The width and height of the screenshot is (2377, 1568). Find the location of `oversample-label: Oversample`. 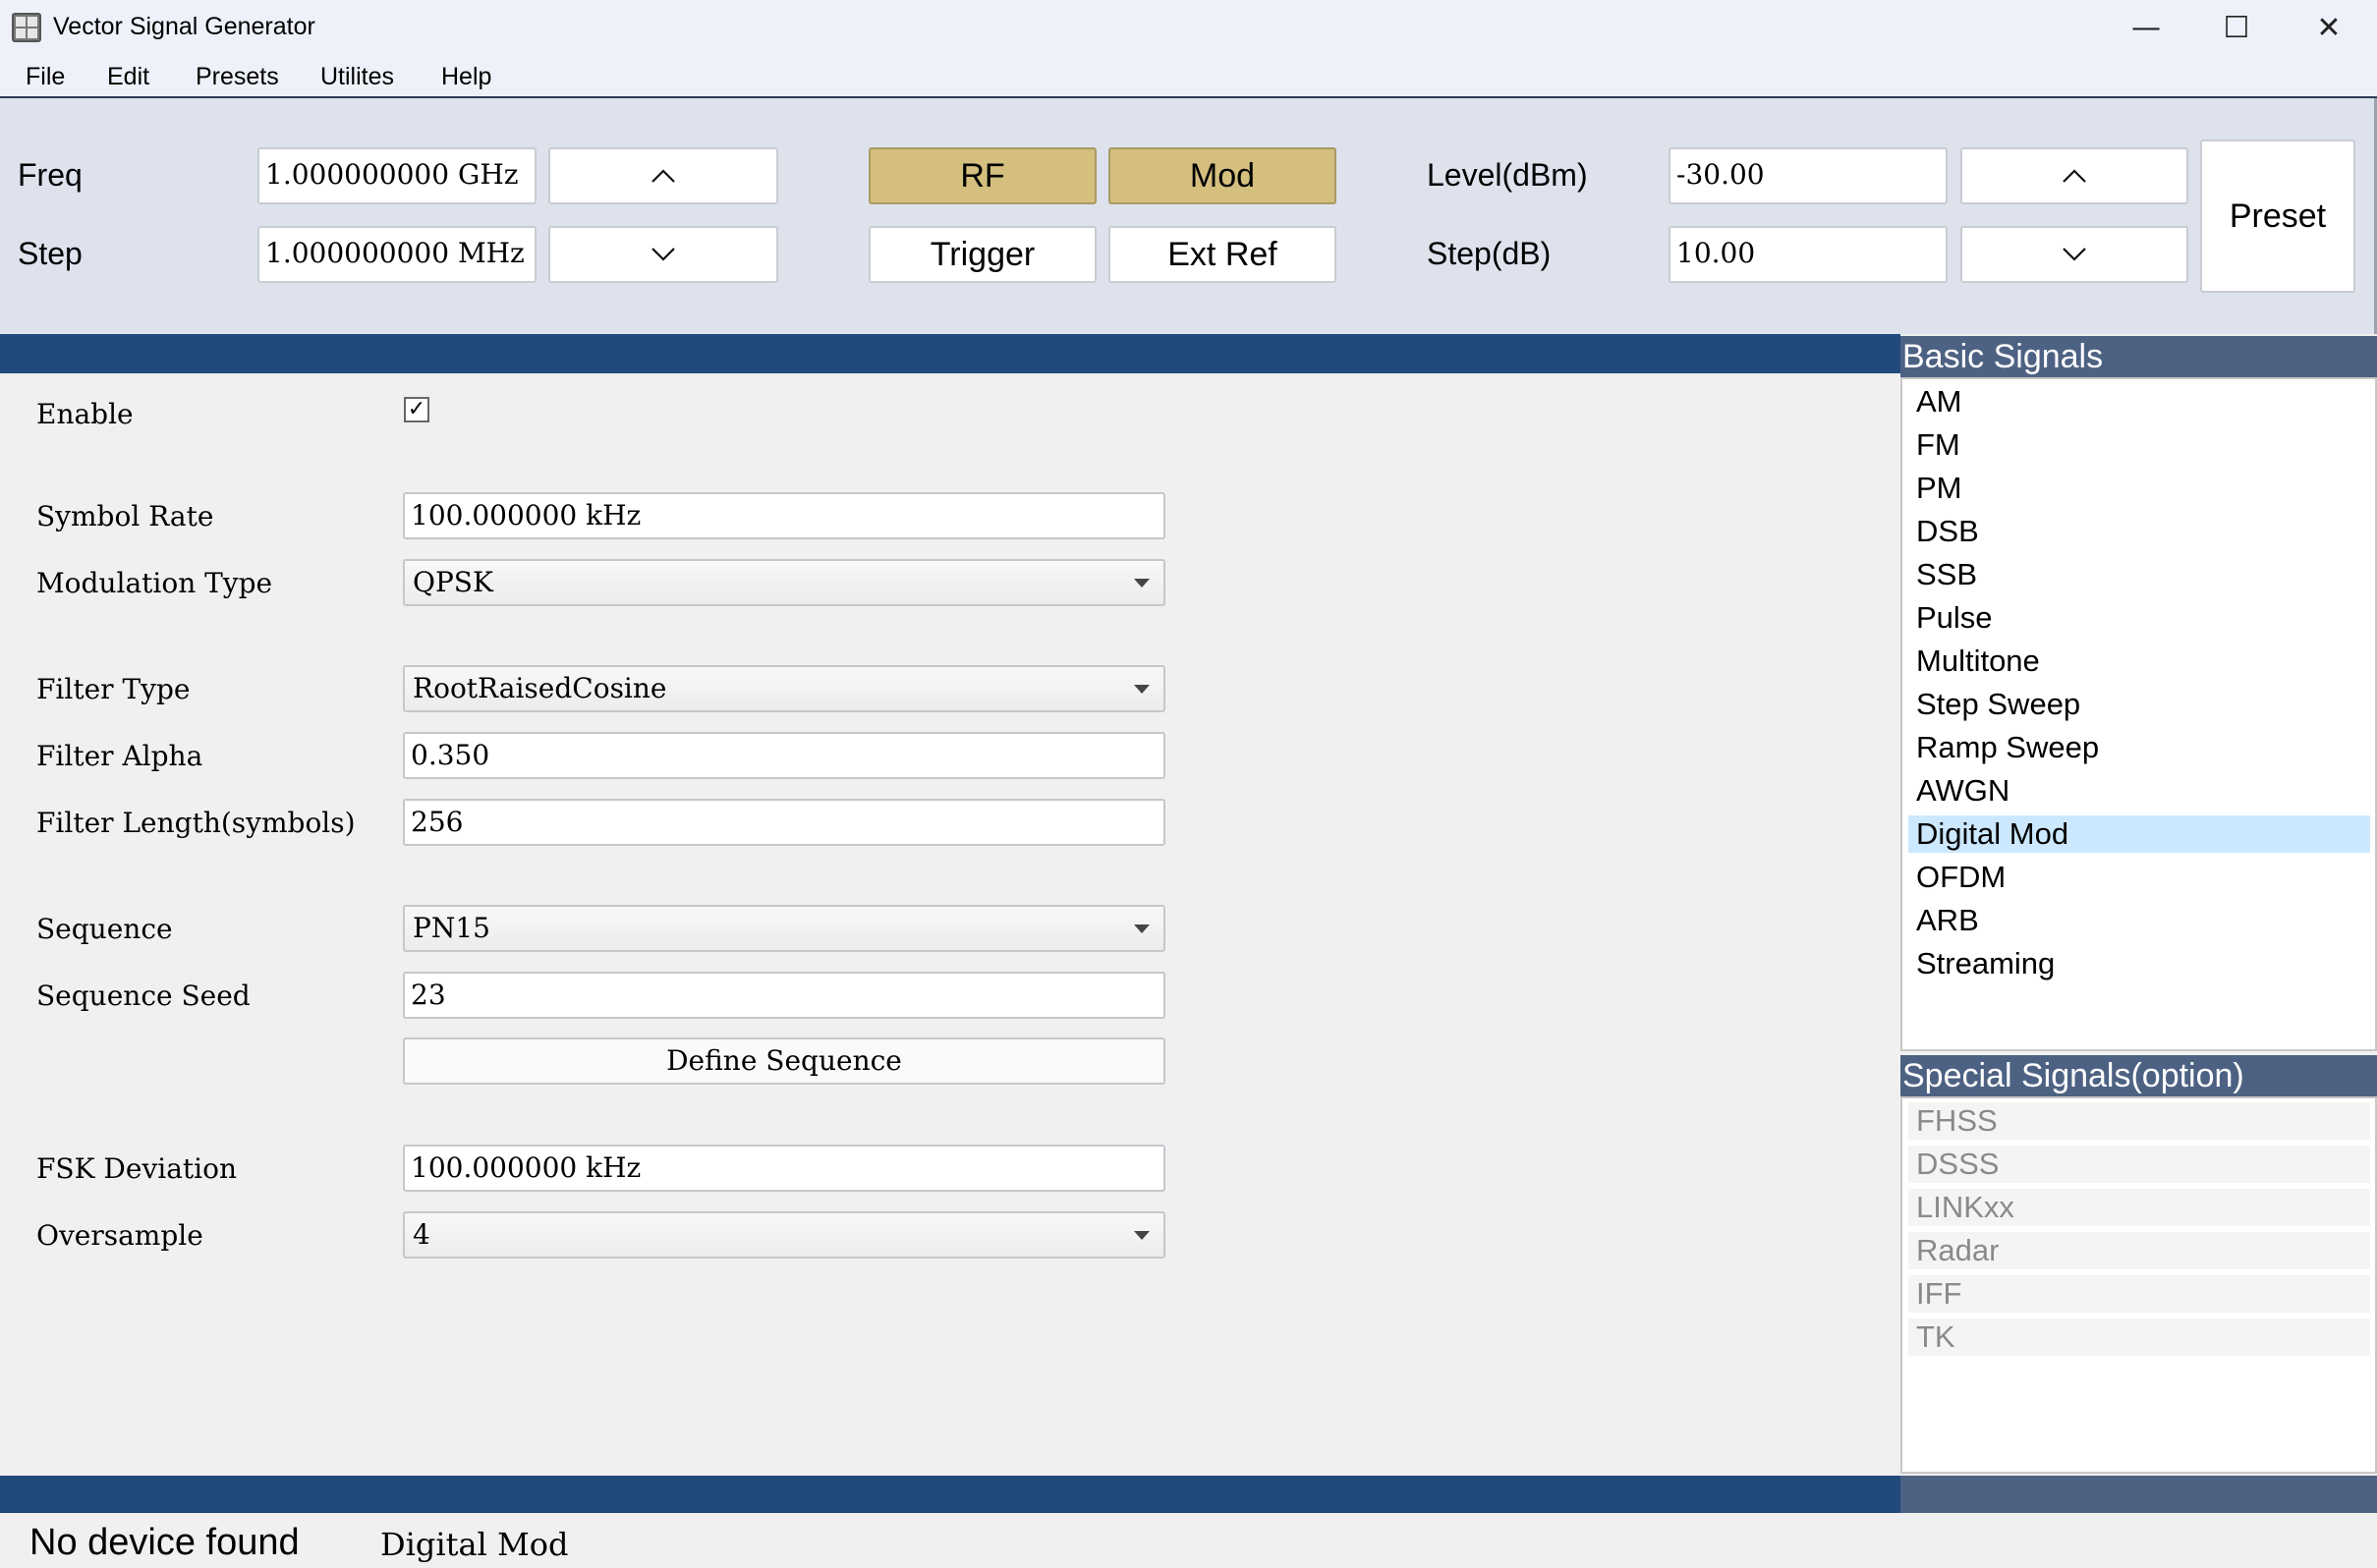

oversample-label: Oversample is located at coordinates (119, 1235).